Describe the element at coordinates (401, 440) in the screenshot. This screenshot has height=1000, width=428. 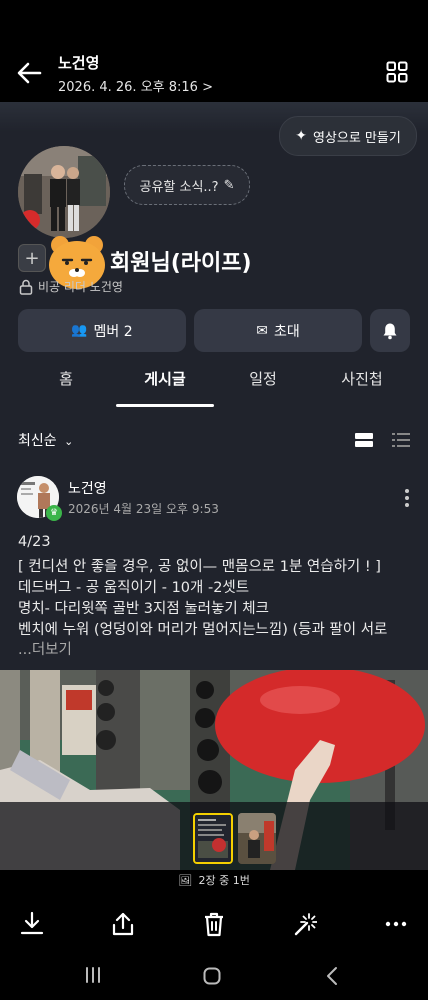
I see `list-view-icon` at that location.